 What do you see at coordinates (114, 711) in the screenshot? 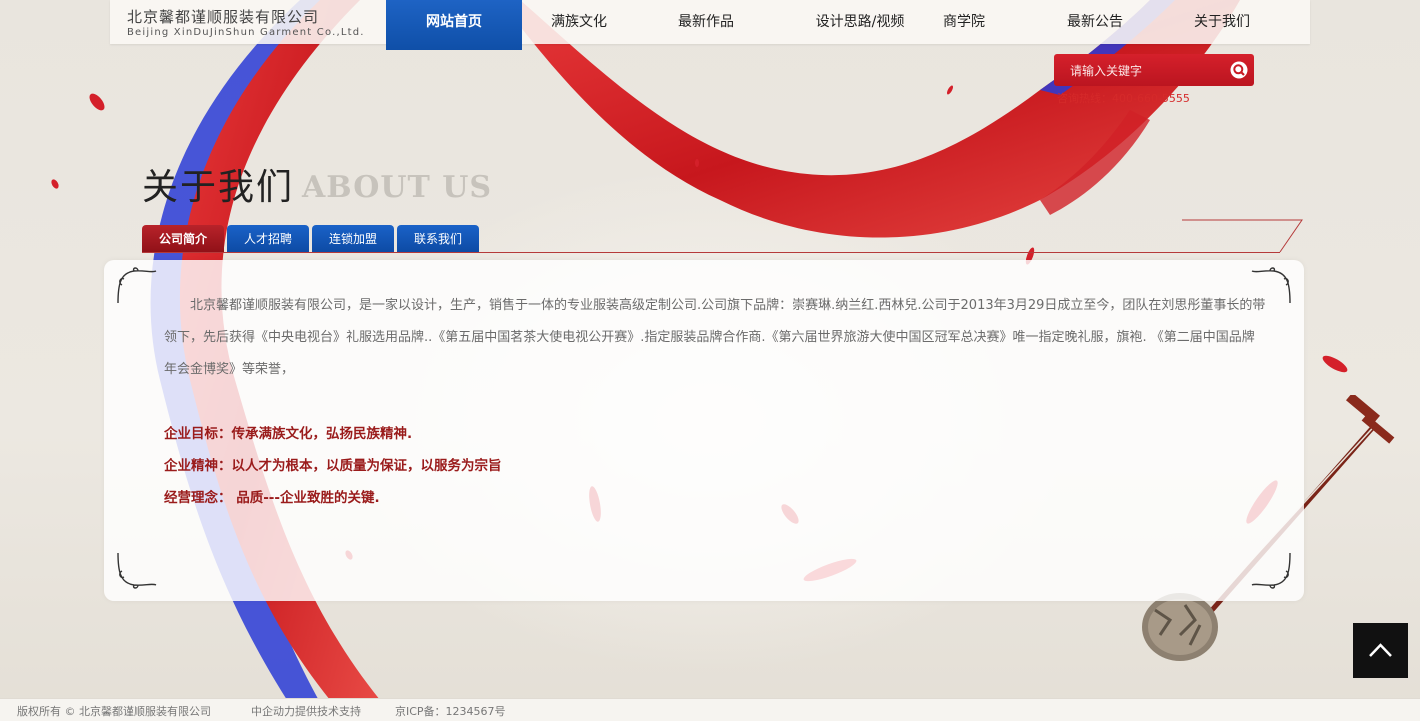
I see `footer-copyright: 版权所有 © 北京馨都谨顺服装有限公司` at bounding box center [114, 711].